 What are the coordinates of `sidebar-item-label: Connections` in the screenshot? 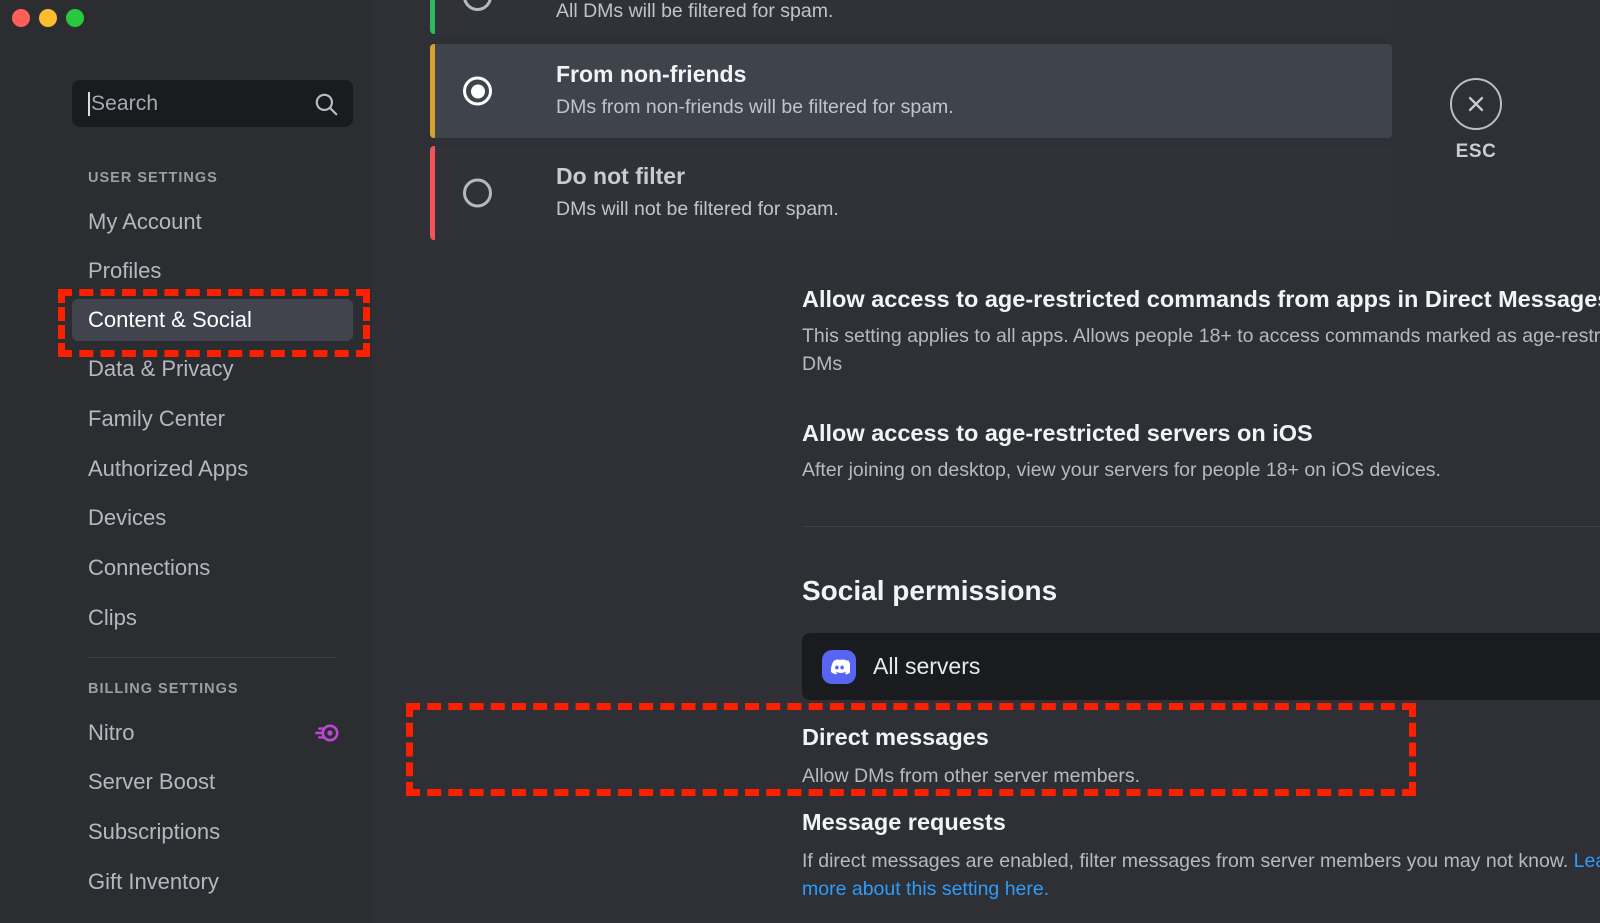 It's located at (149, 567).